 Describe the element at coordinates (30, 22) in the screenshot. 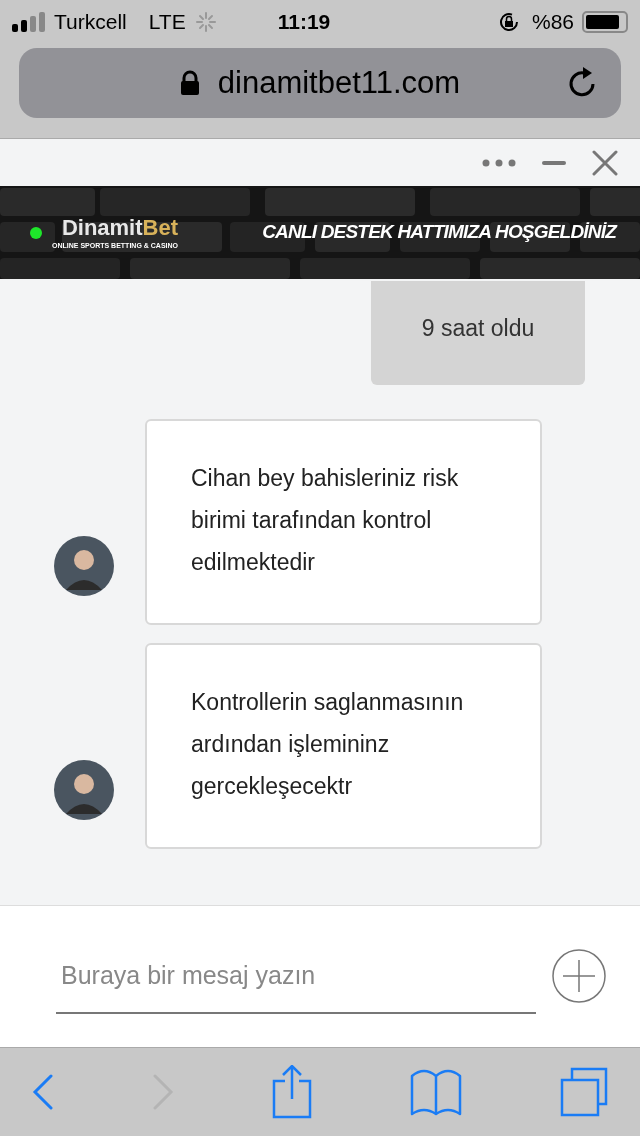

I see `signal-icon` at that location.